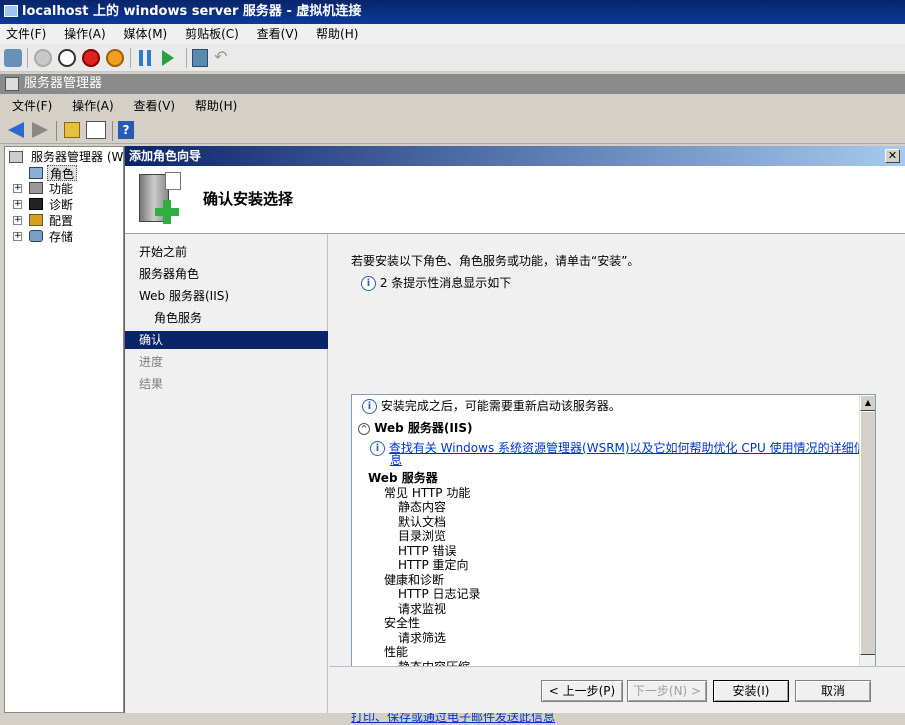 The image size is (905, 725). What do you see at coordinates (445, 283) in the screenshot?
I see `info-count: 2 条提示性消息显示如下` at bounding box center [445, 283].